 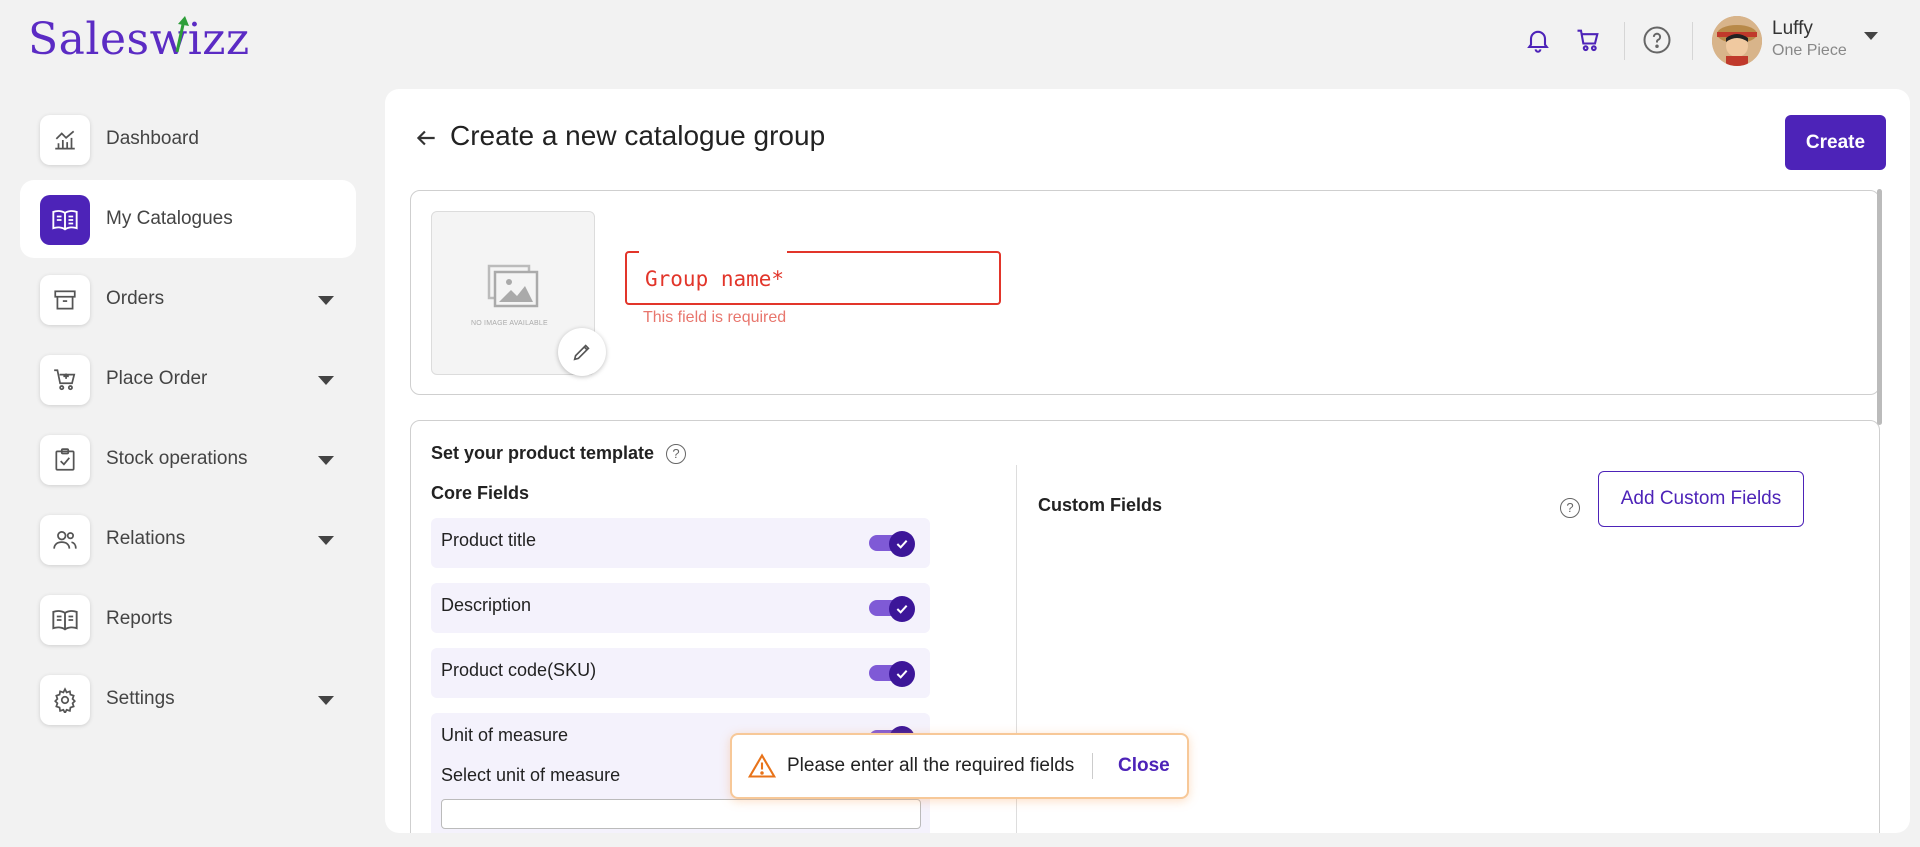 I want to click on page-title: Create a new catalogue group, so click(x=638, y=135).